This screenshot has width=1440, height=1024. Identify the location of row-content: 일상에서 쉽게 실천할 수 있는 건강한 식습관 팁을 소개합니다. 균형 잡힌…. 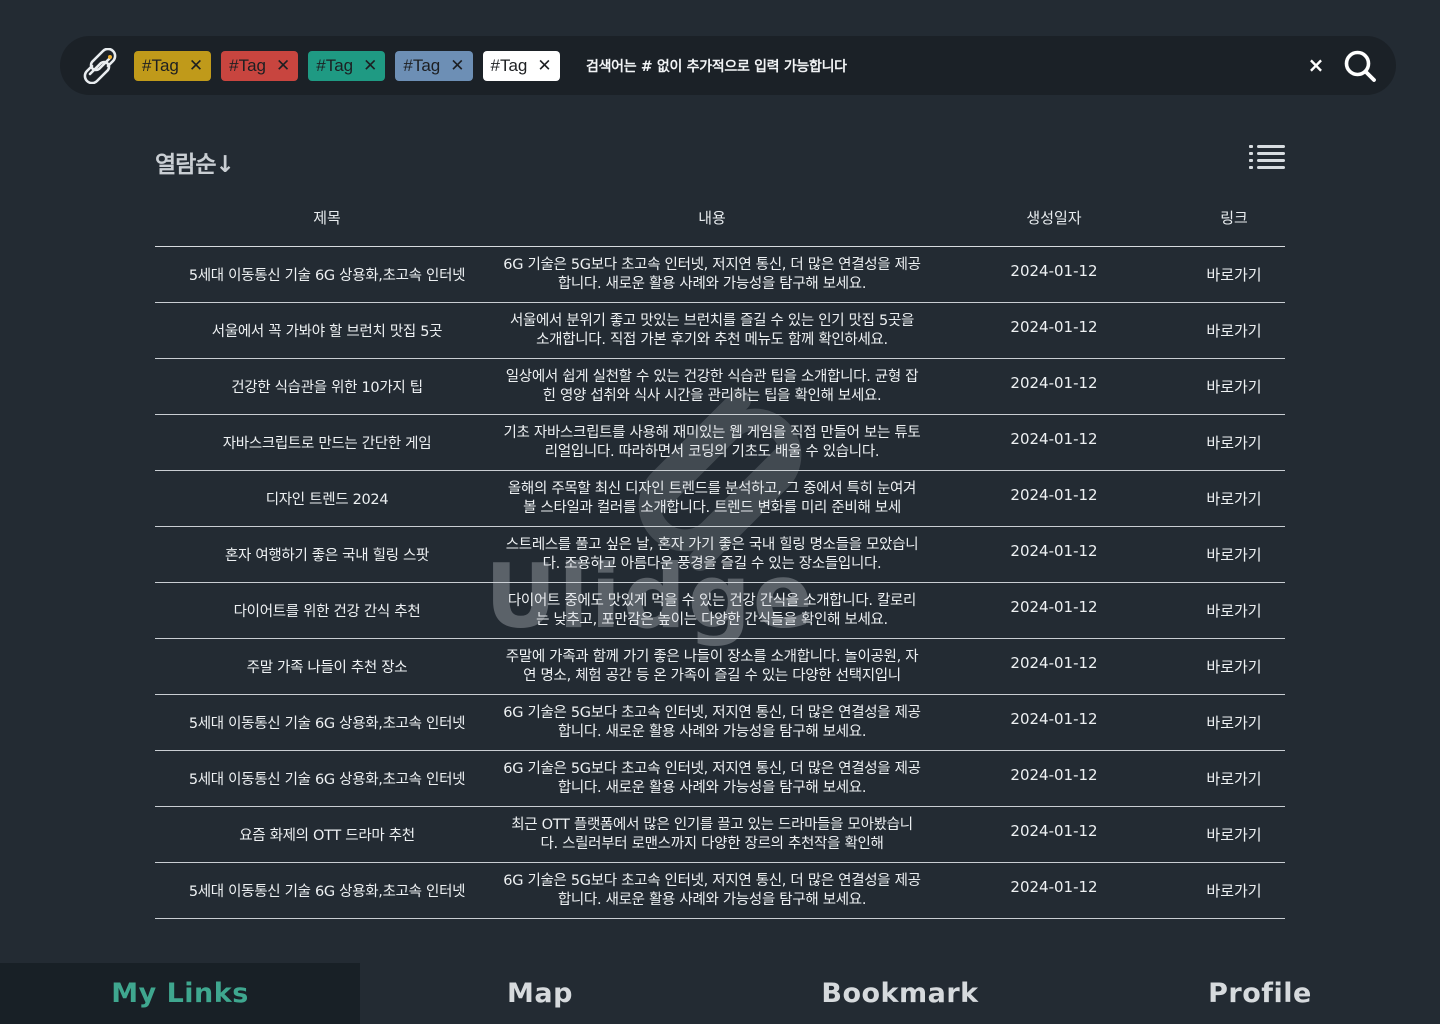
(712, 386).